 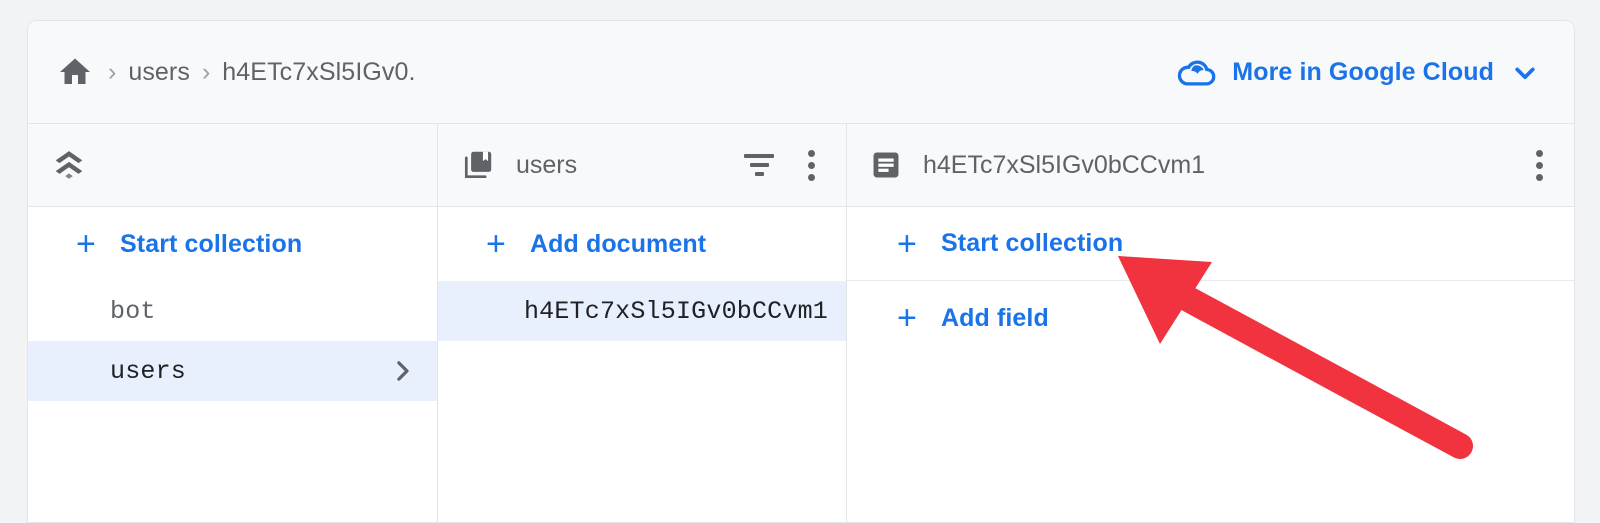 What do you see at coordinates (1210, 165) in the screenshot?
I see `fields-panel-header: h4ETc7xSl5IGv0bCCvm1` at bounding box center [1210, 165].